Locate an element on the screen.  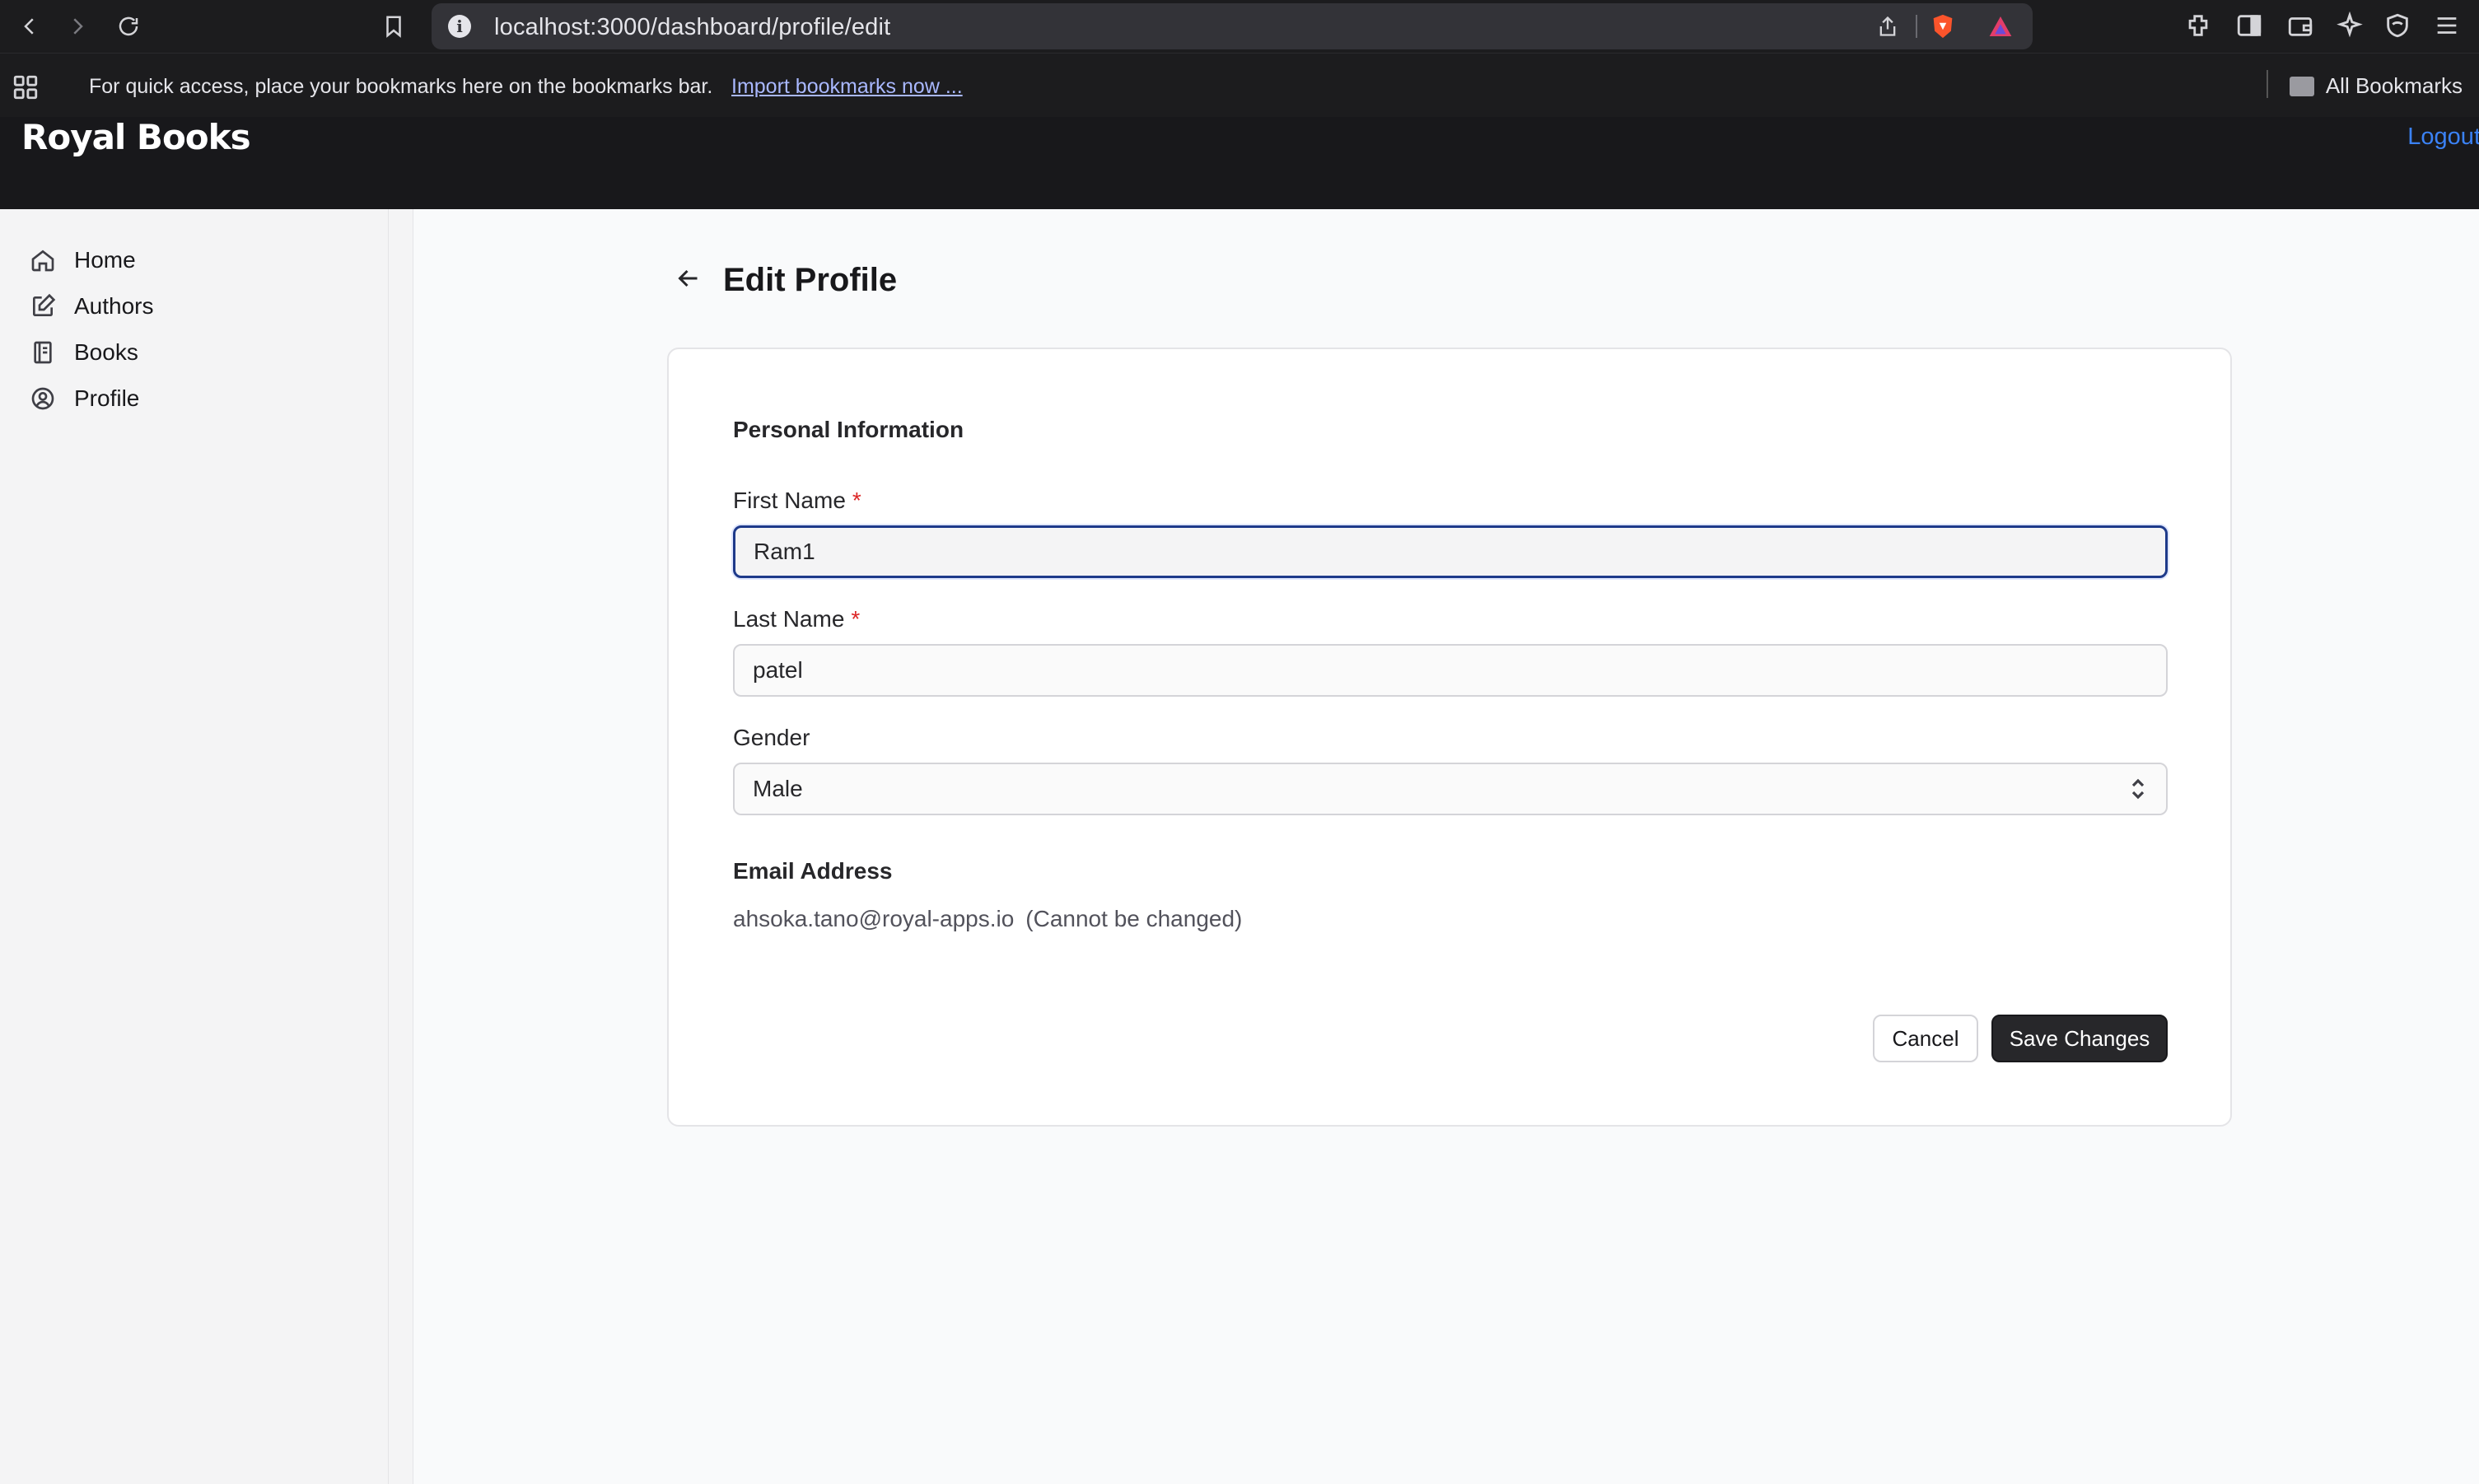
bookmark-icon is located at coordinates (393, 26).